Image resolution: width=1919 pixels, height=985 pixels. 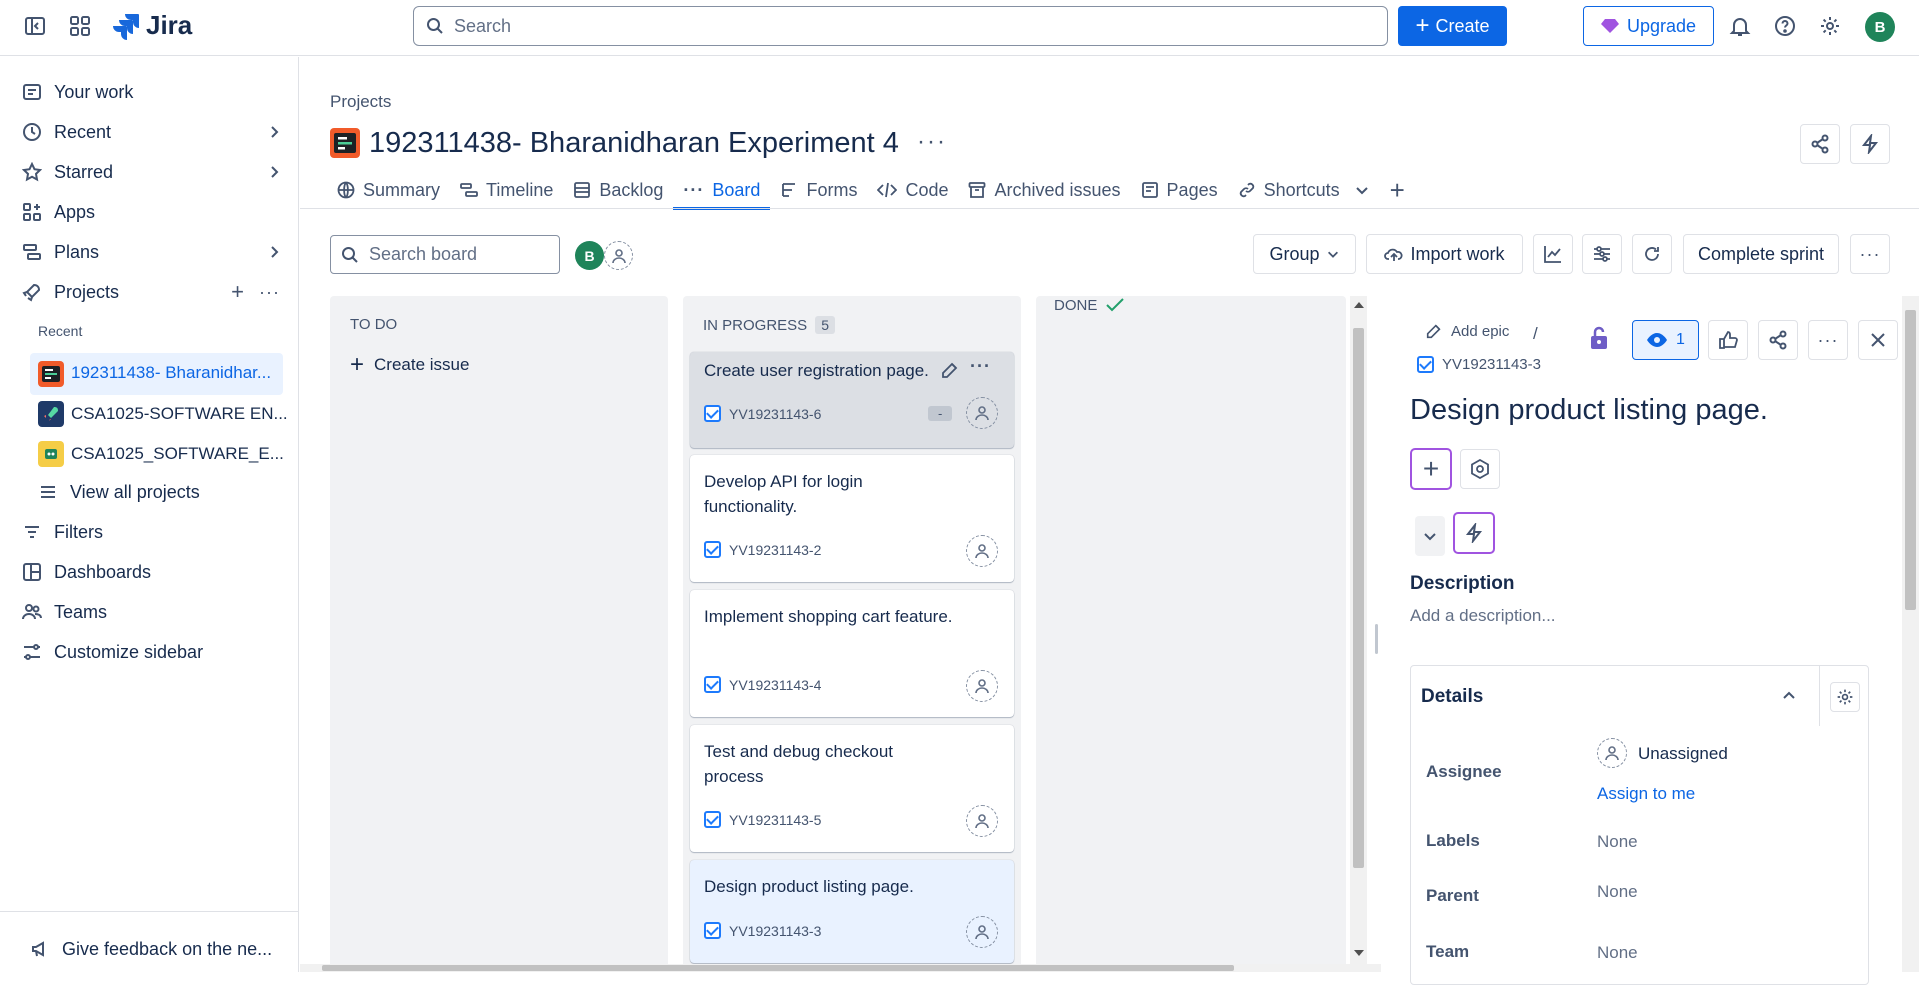 I want to click on sidebar-item-your-work: Your work, so click(x=152, y=92).